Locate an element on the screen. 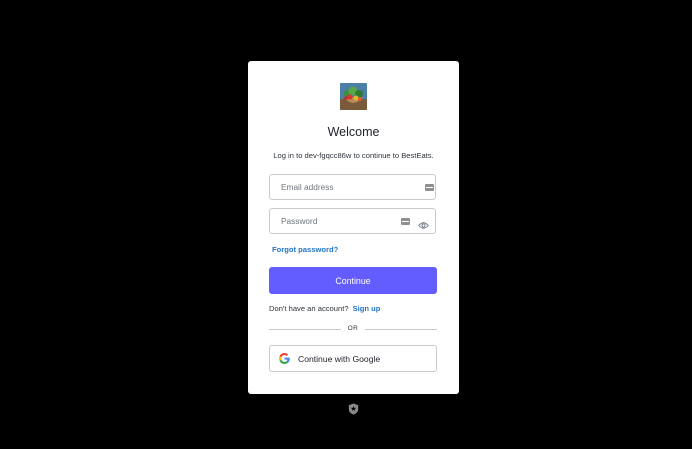 Image resolution: width=692 pixels, height=449 pixels. page-title: Welcome is located at coordinates (353, 132).